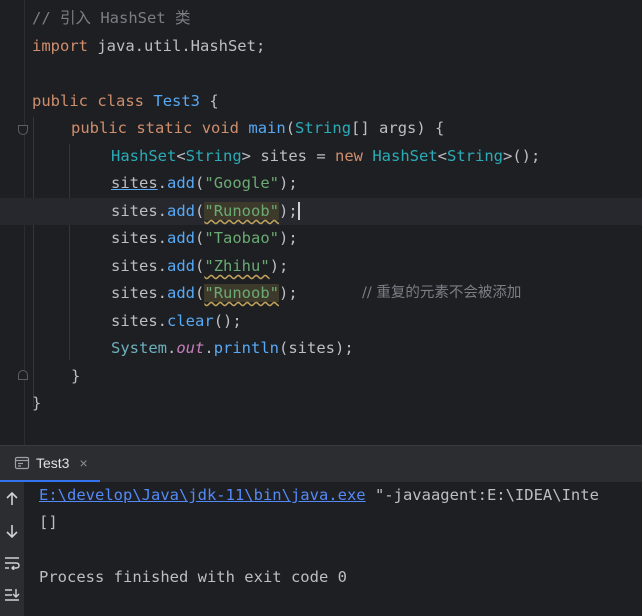  Describe the element at coordinates (164, 128) in the screenshot. I see `keyword: static` at that location.